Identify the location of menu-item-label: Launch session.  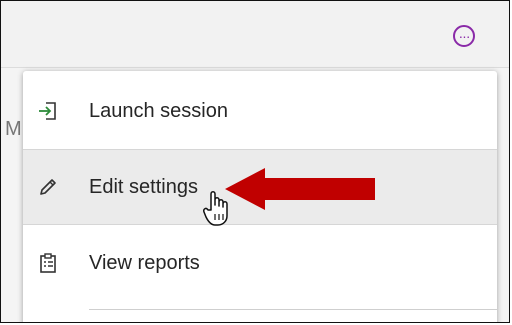
(158, 110).